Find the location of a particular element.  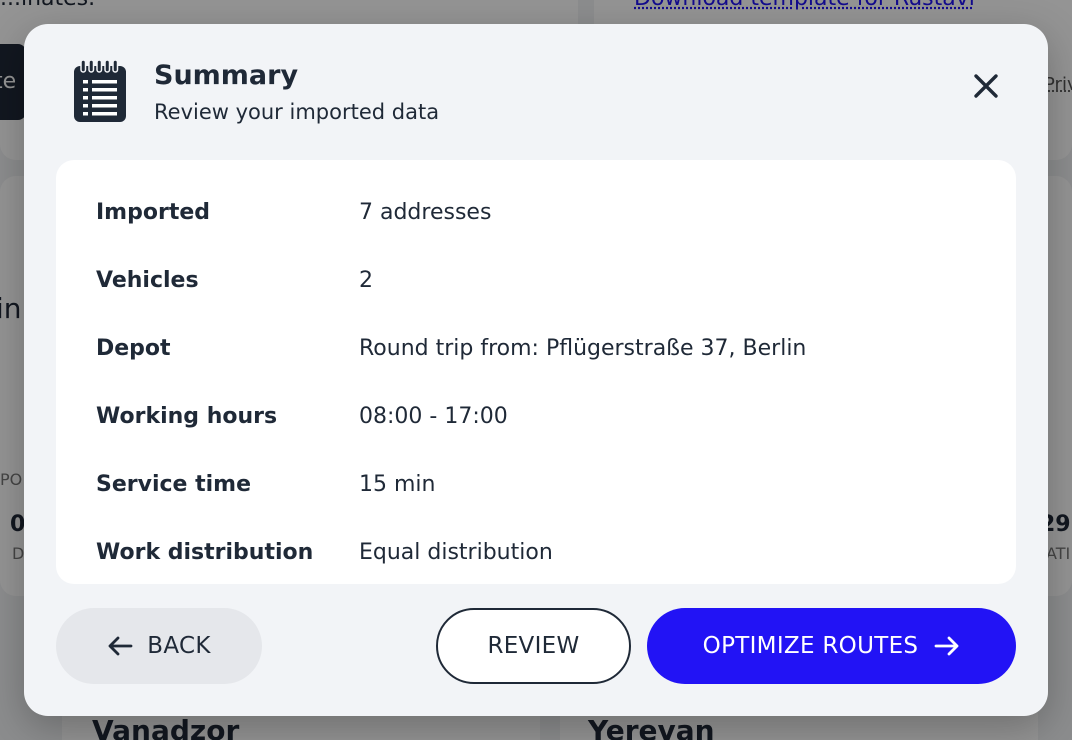

dialog-subtitle: Review your imported data is located at coordinates (297, 112).